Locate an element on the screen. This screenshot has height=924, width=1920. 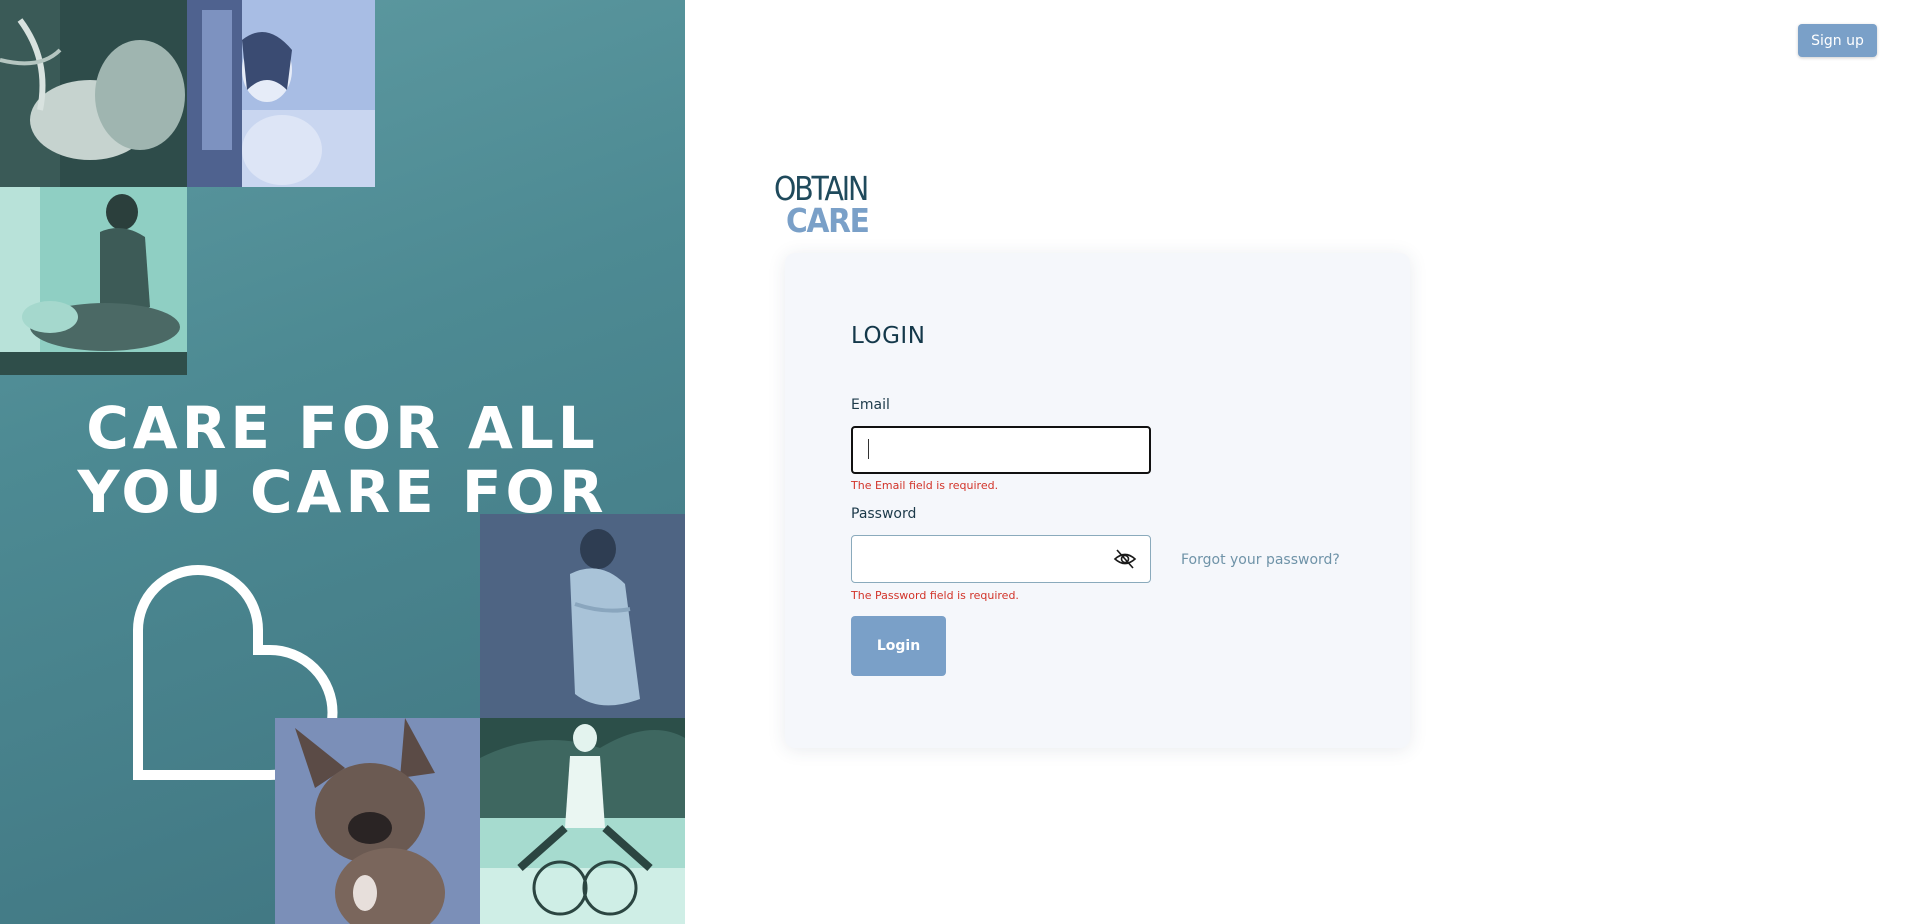
logo-text-bottom: CARE is located at coordinates (828, 220).